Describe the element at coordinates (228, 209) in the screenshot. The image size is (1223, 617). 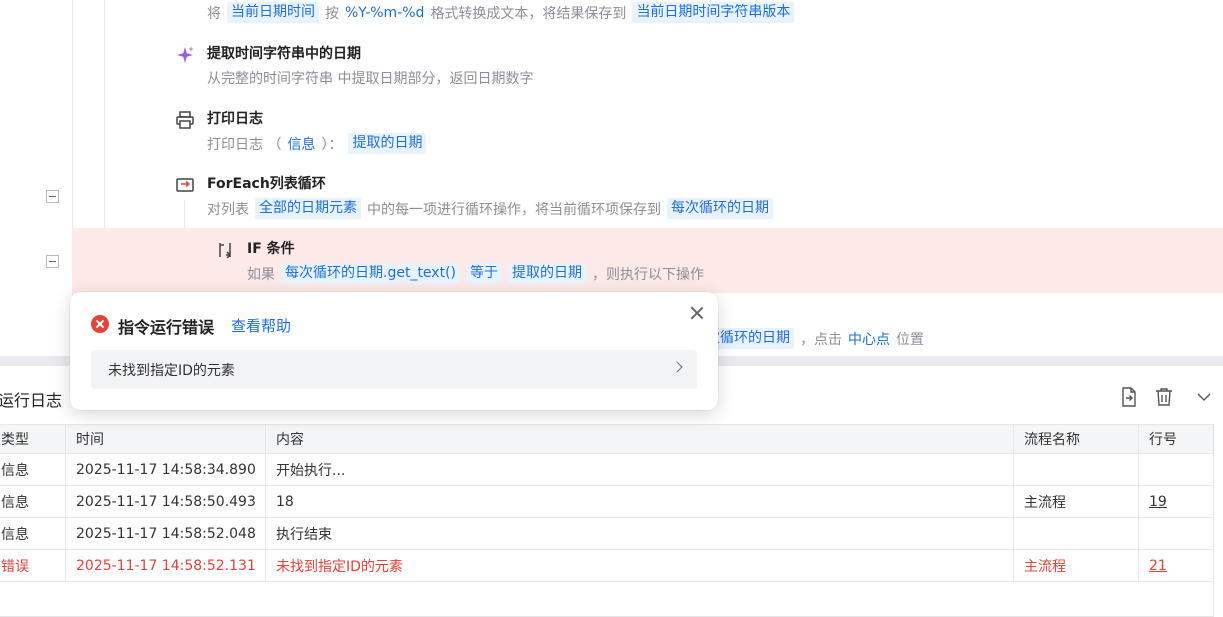
I see `desc-text: 对列表` at that location.